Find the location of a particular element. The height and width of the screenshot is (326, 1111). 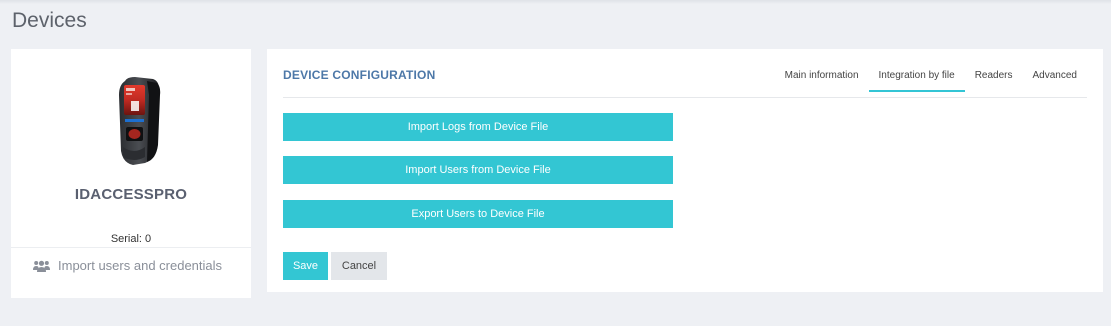

cancel-button: Cancel is located at coordinates (359, 266).